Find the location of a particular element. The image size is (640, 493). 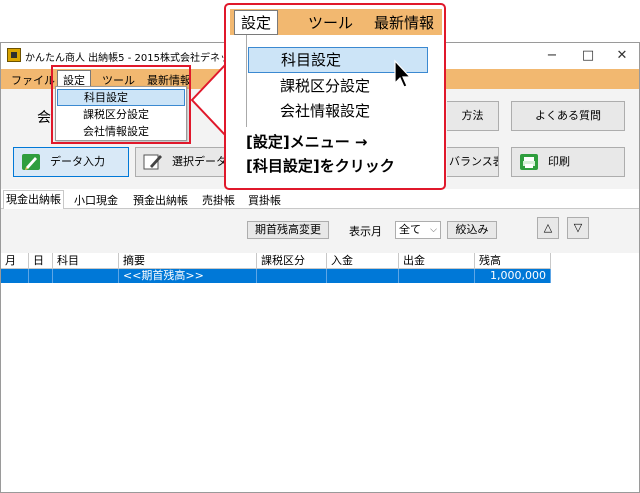

edit-icon is located at coordinates (152, 162).